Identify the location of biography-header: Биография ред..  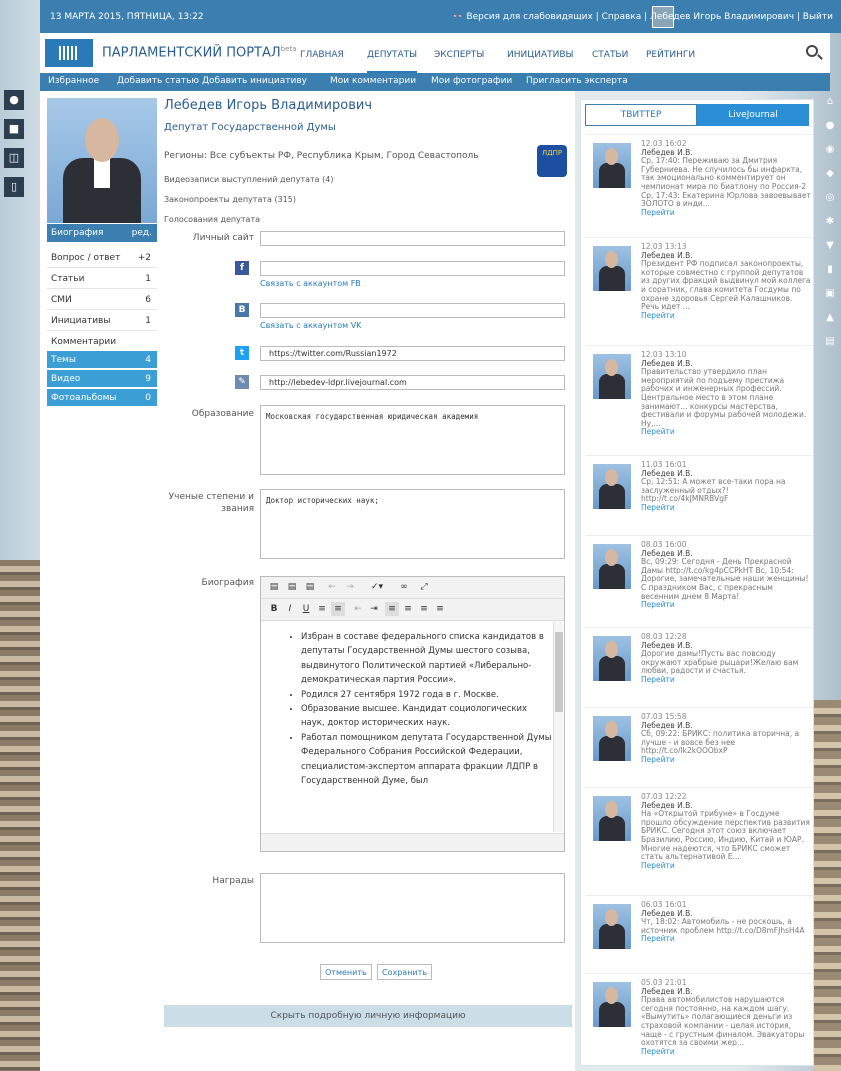
(102, 233).